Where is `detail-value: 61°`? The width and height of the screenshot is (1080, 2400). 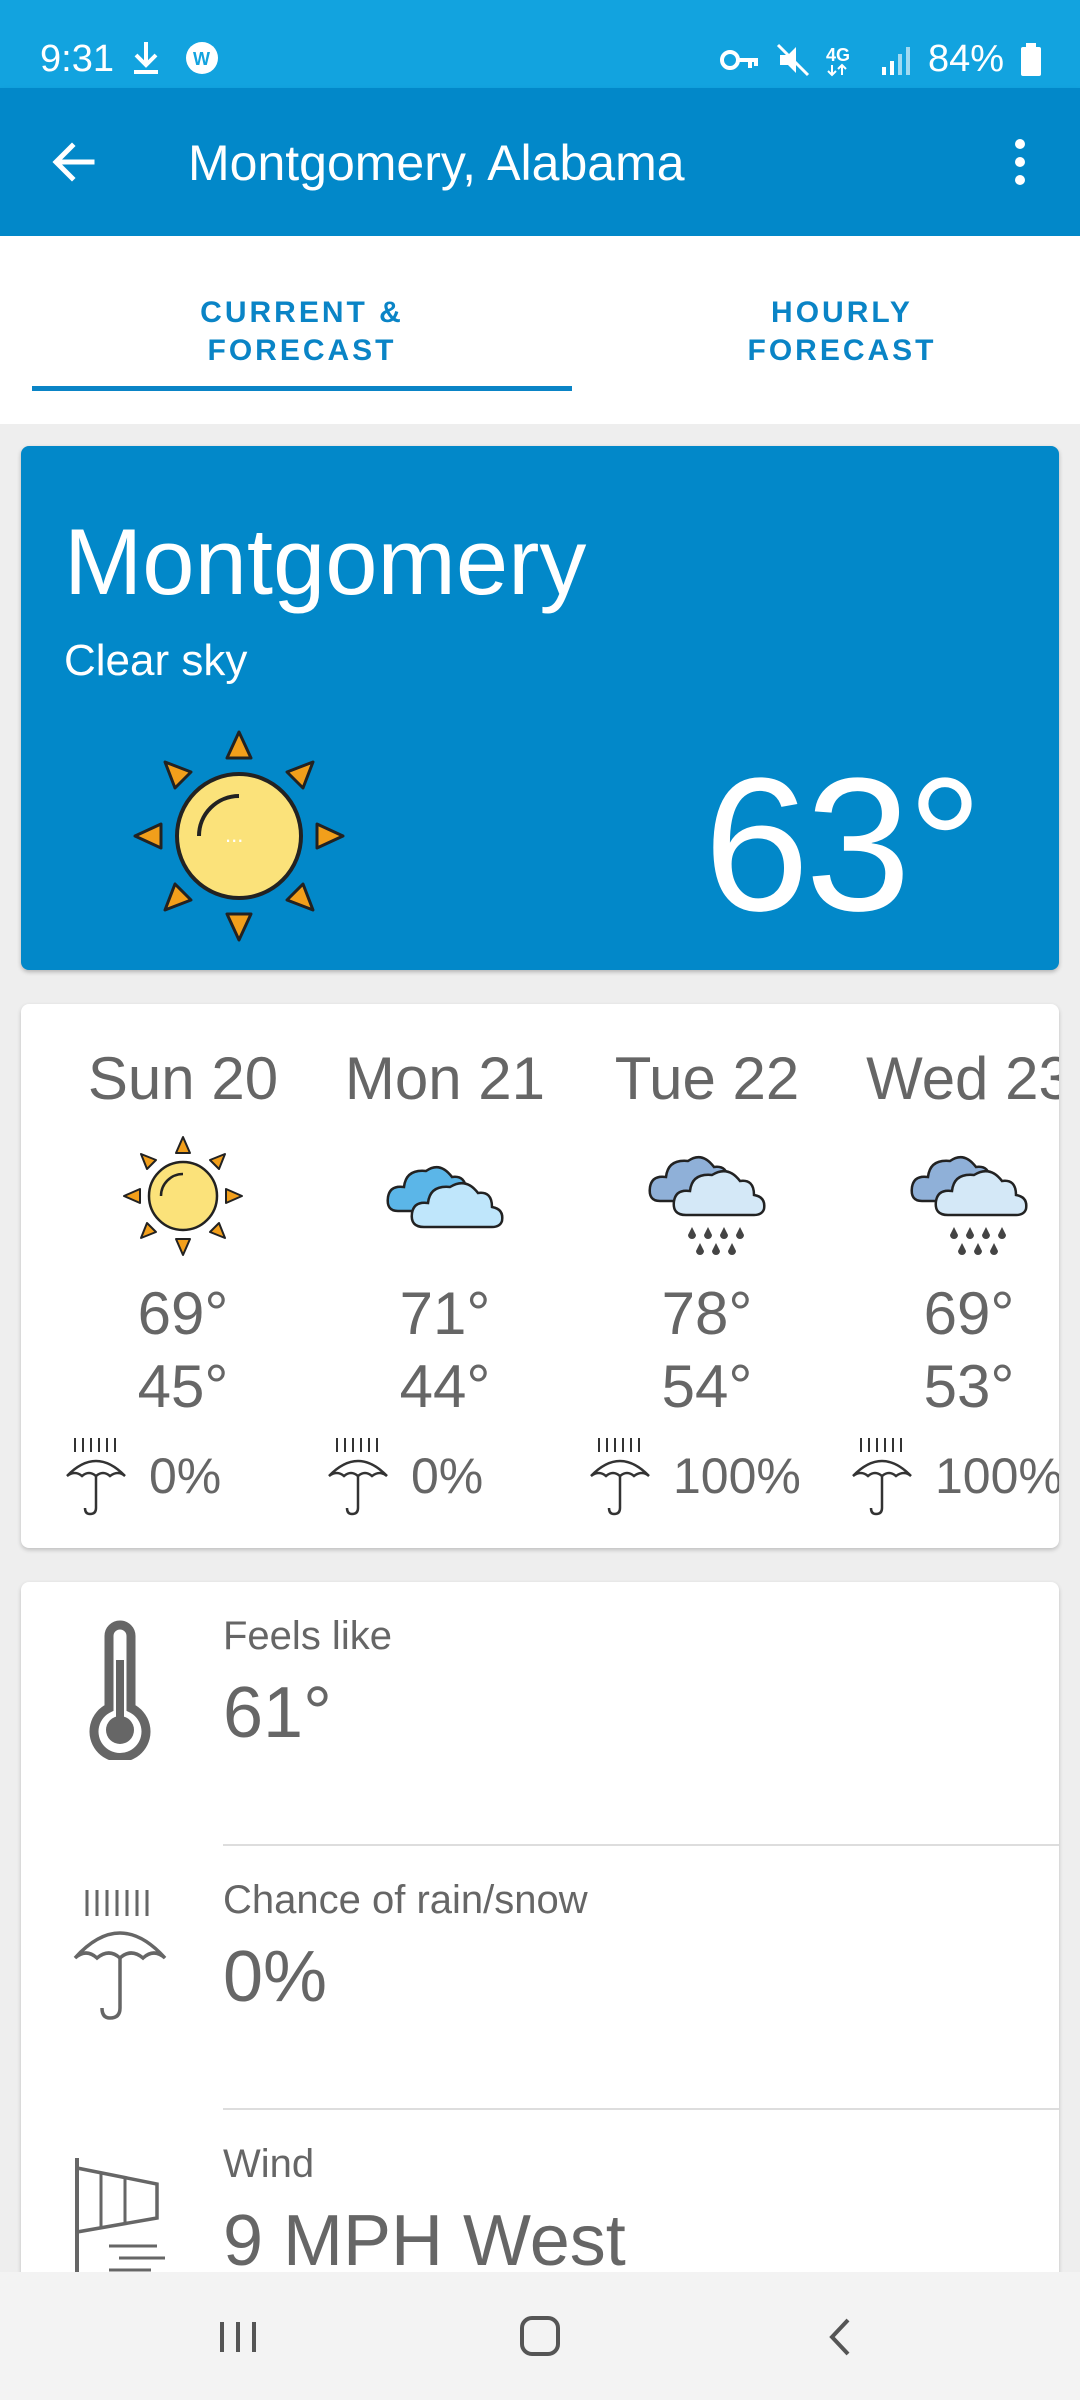
detail-value: 61° is located at coordinates (277, 1713).